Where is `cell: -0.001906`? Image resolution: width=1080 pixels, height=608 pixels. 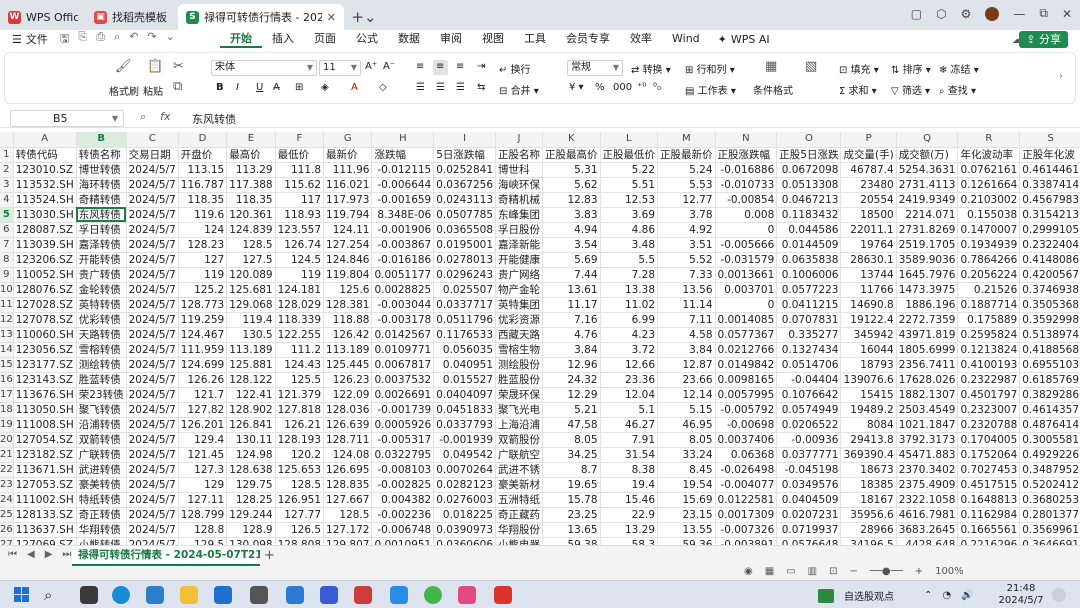
cell: -0.001906 is located at coordinates (403, 230).